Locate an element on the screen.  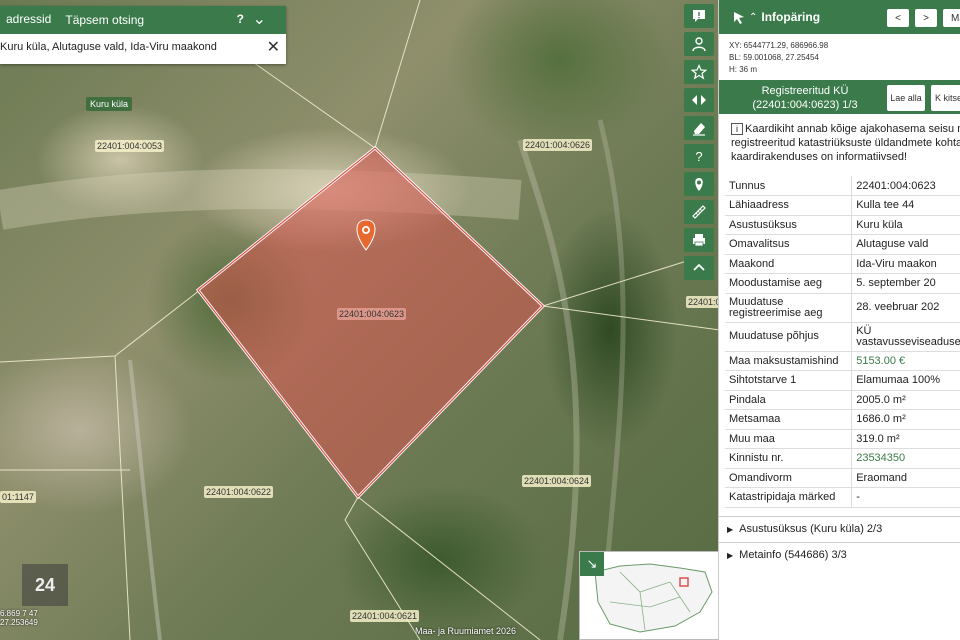
attr-key: Asustusüksus is located at coordinates (788, 225).